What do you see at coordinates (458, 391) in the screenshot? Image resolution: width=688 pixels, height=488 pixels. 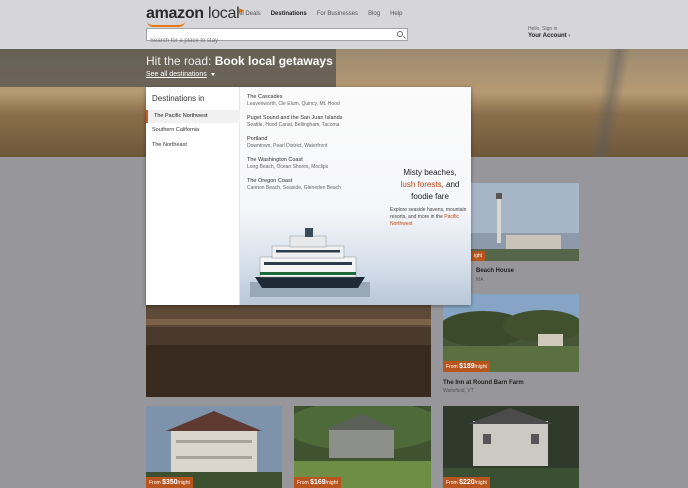 I see `card-location: Waitsfield, VT` at bounding box center [458, 391].